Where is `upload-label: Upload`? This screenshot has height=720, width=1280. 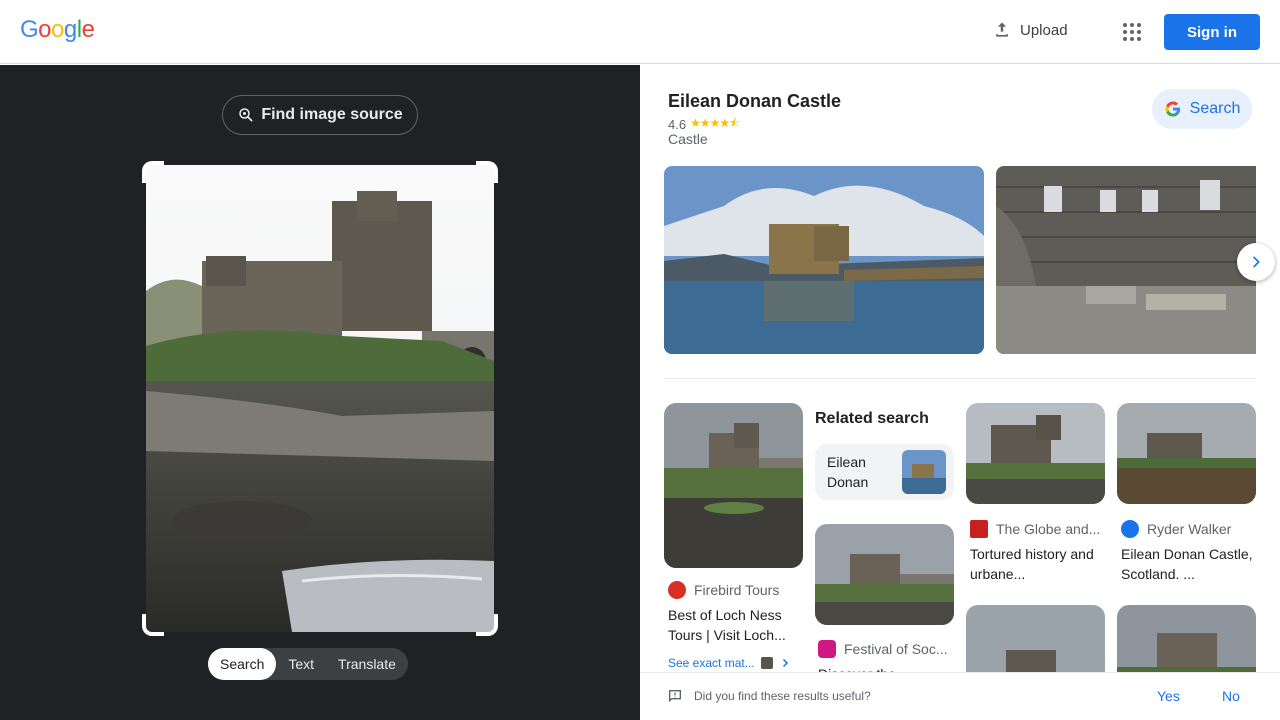
upload-label: Upload is located at coordinates (1044, 30).